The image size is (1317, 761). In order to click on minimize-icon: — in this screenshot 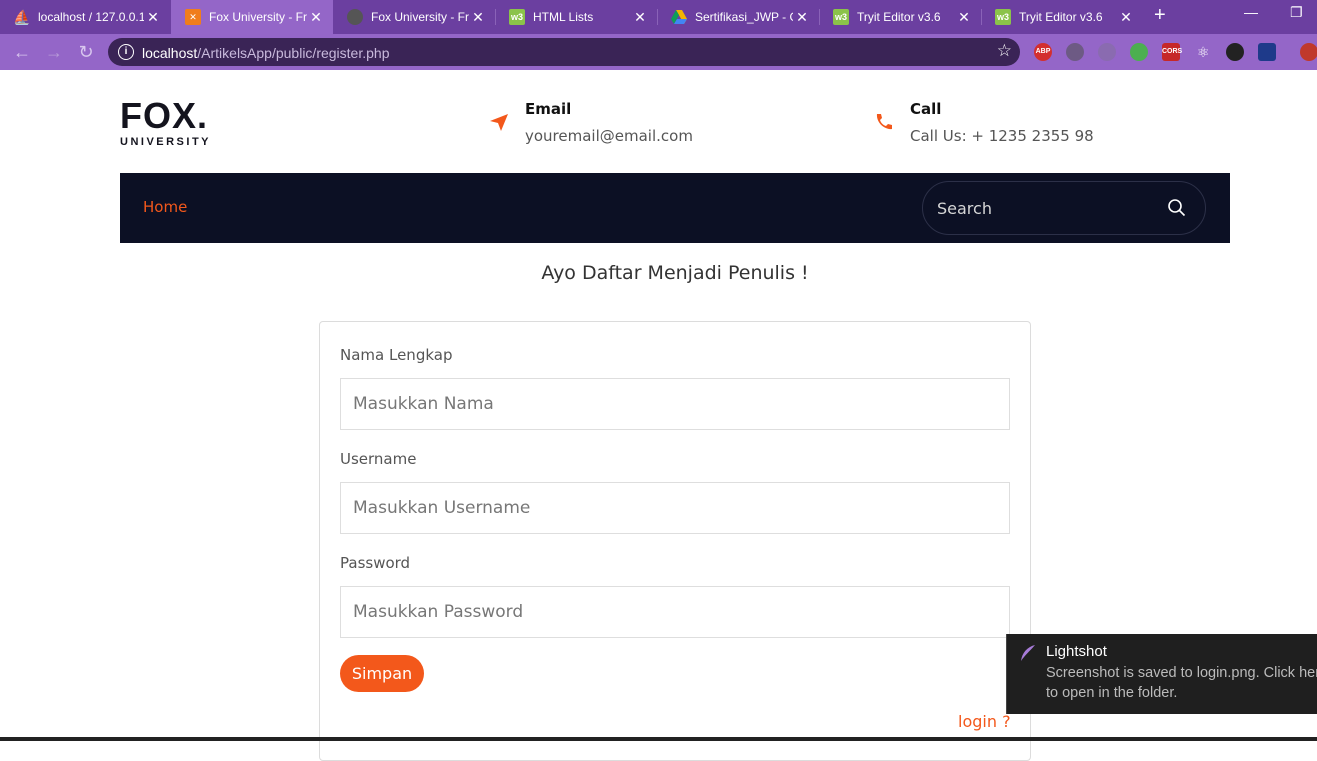, I will do `click(1251, 12)`.